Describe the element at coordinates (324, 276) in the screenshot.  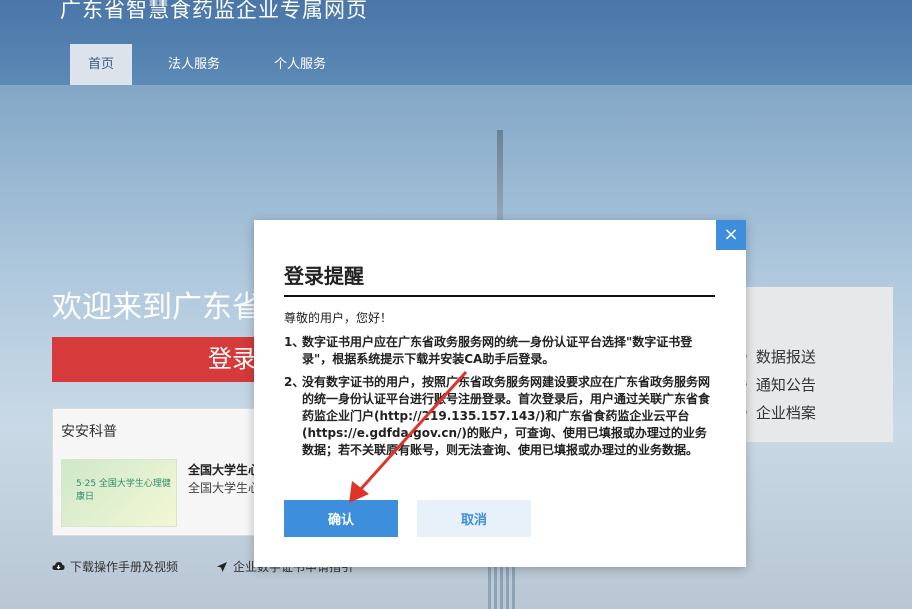
I see `dialog-title: 登录提醒` at that location.